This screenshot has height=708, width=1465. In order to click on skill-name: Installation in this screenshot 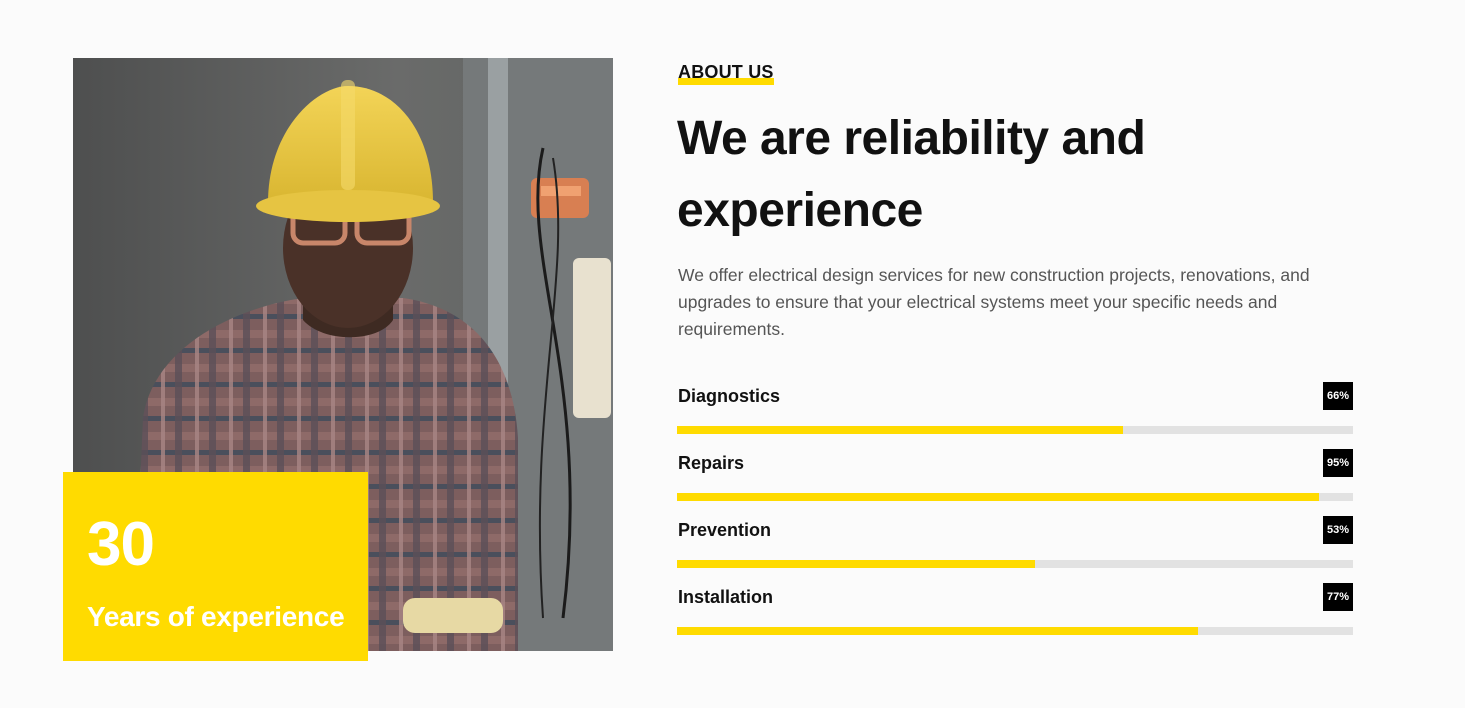, I will do `click(726, 597)`.